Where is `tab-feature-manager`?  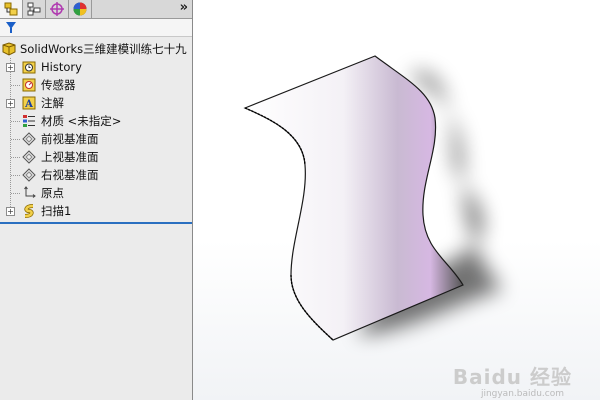 tab-feature-manager is located at coordinates (11, 9).